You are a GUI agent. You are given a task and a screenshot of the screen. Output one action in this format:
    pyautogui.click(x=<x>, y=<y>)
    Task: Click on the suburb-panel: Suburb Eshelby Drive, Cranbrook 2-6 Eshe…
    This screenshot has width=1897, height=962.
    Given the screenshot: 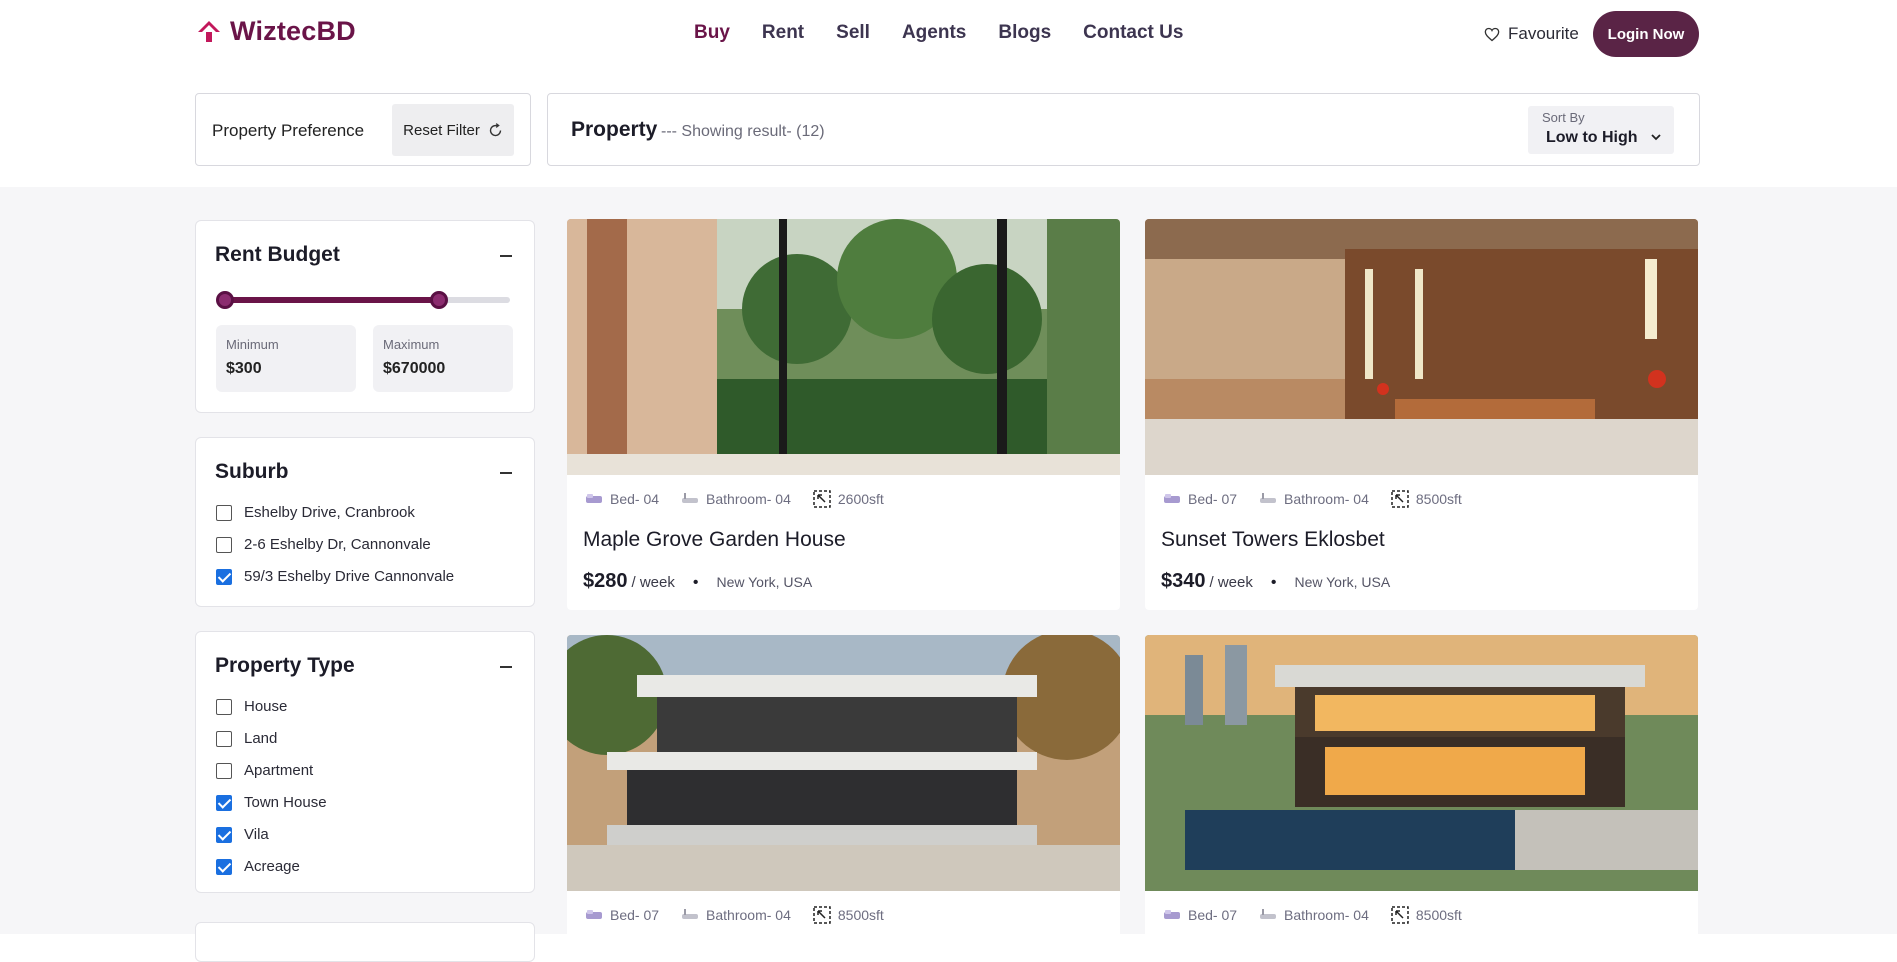 What is the action you would take?
    pyautogui.click(x=365, y=522)
    